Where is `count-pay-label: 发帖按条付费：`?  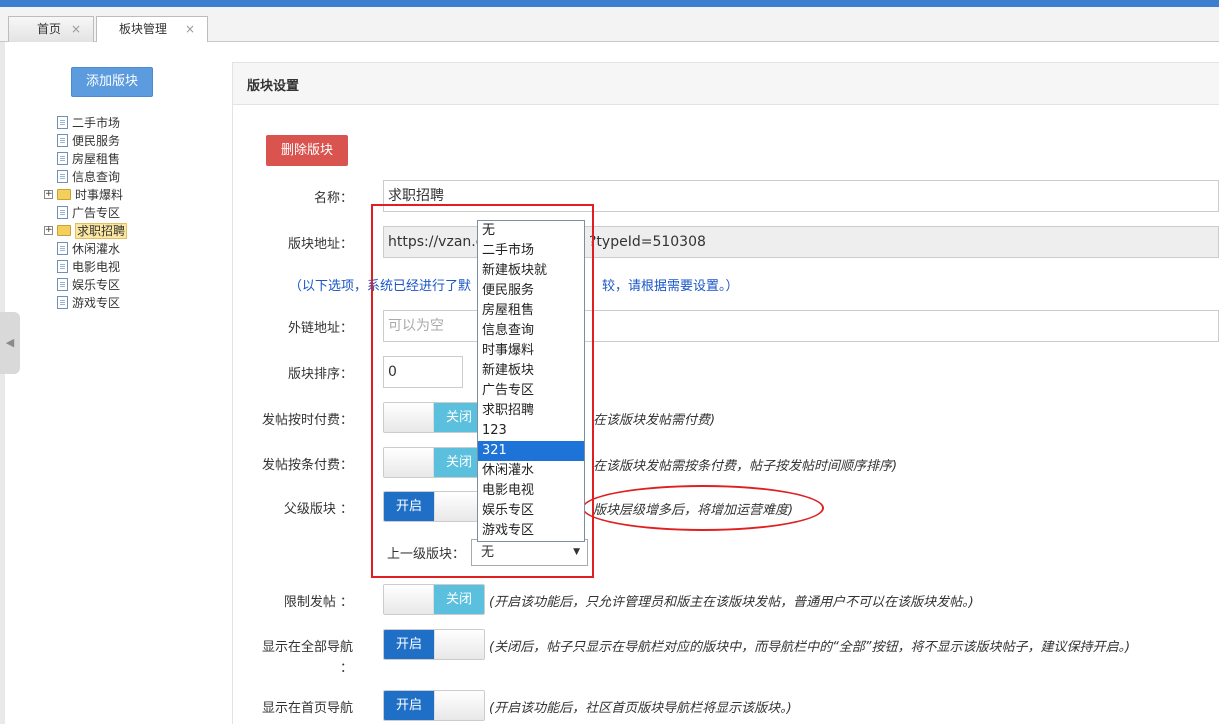
count-pay-label: 发帖按条付费： is located at coordinates (307, 465).